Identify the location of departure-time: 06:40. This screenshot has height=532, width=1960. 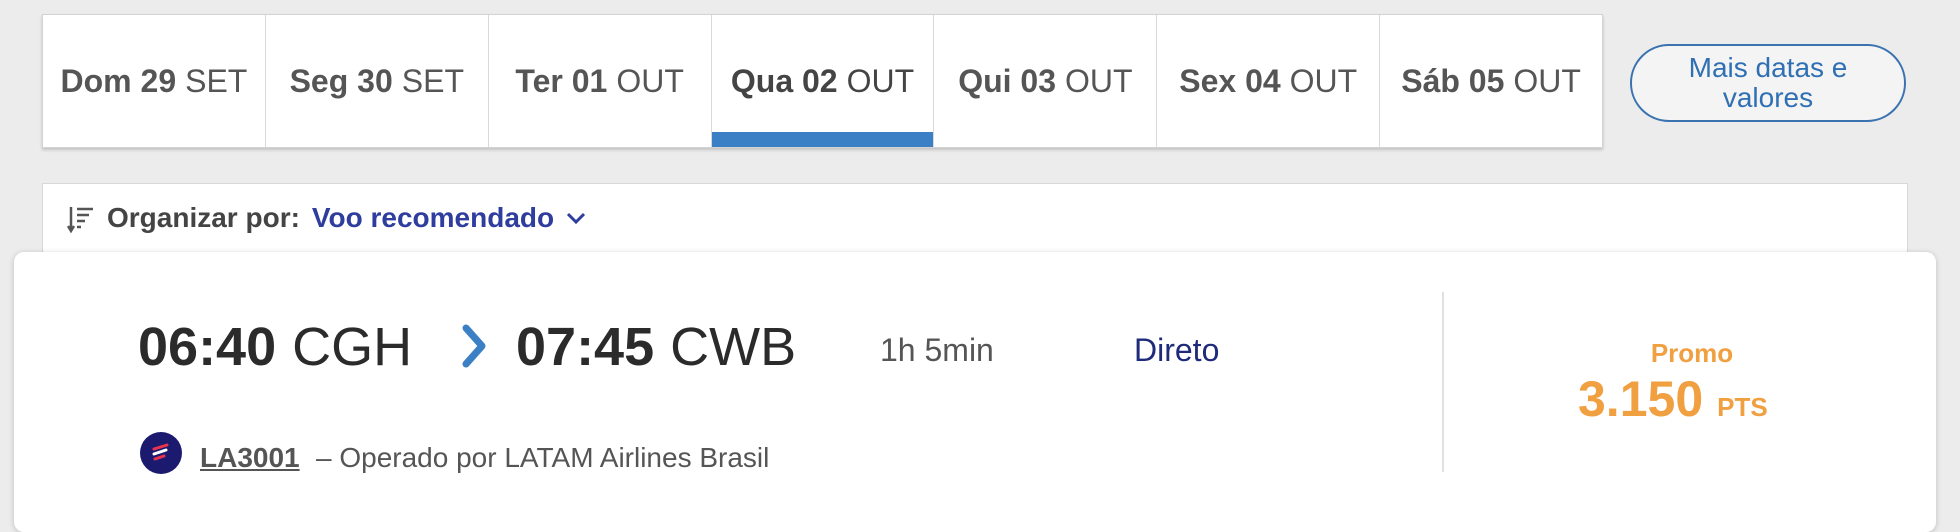
(207, 347).